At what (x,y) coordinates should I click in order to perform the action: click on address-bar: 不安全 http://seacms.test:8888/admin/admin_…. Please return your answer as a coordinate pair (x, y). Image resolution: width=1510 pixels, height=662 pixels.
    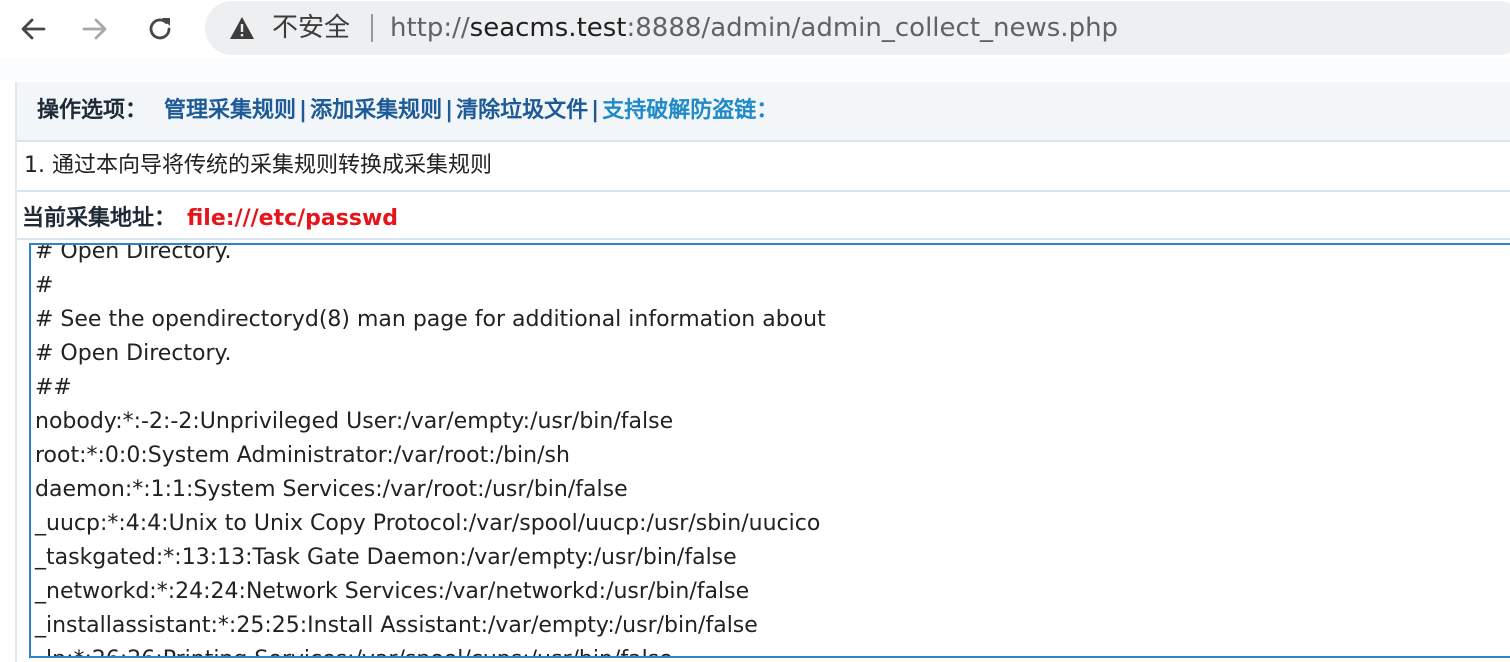
    Looking at the image, I should click on (857, 28).